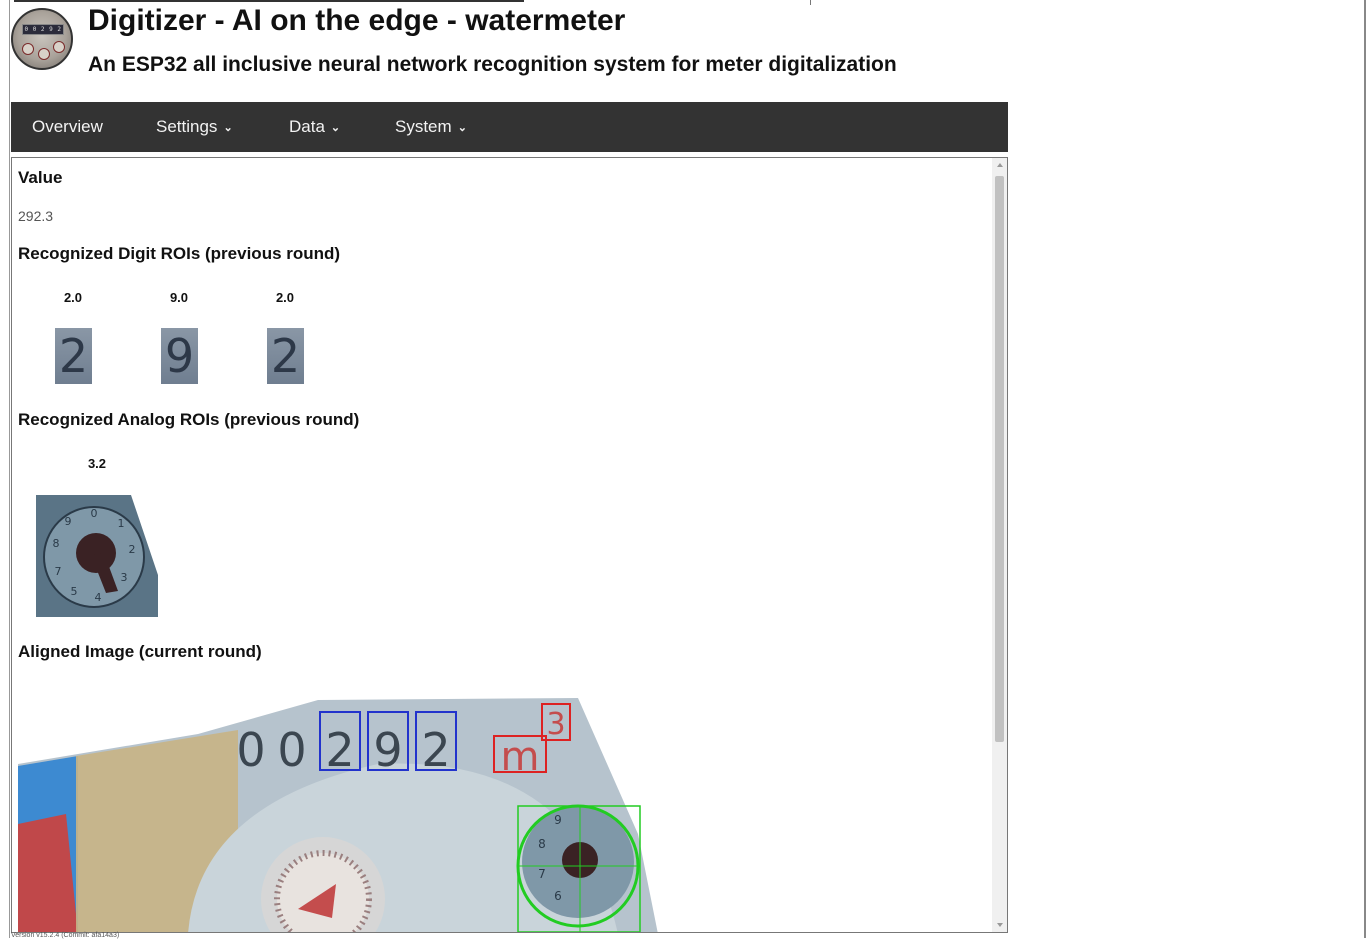 The width and height of the screenshot is (1368, 939). Describe the element at coordinates (179, 356) in the screenshot. I see `digit-roi-image: 9` at that location.